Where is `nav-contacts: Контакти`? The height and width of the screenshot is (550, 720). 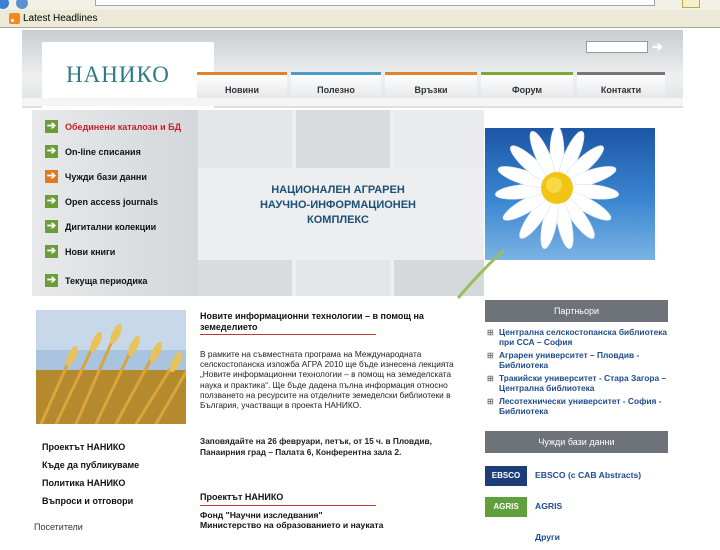
nav-contacts: Контакти is located at coordinates (621, 85).